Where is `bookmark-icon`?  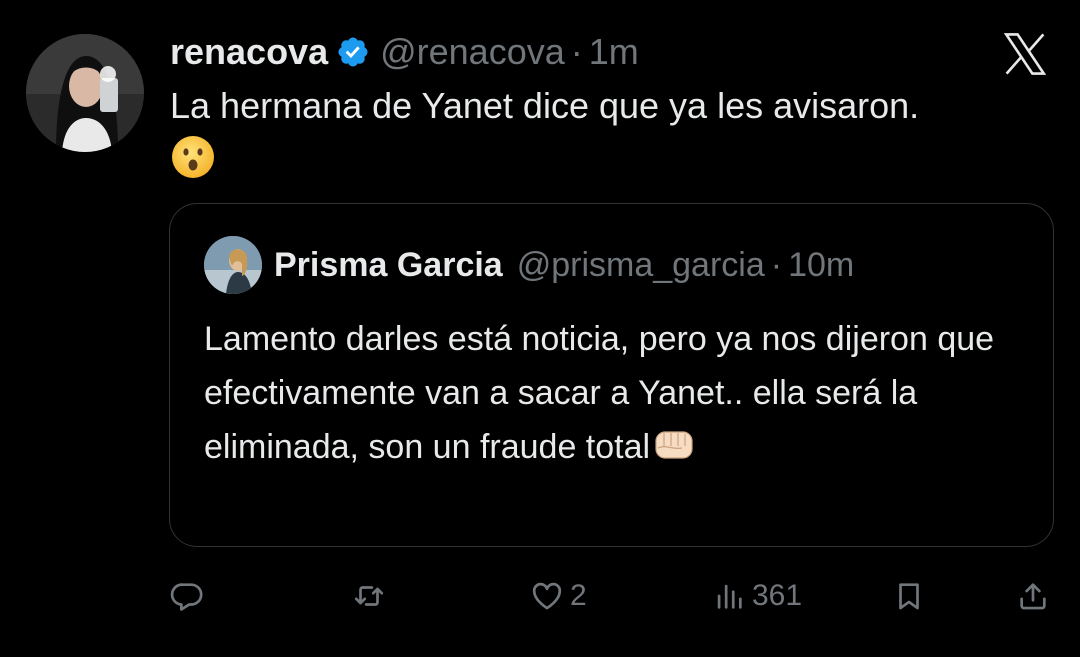 bookmark-icon is located at coordinates (909, 596).